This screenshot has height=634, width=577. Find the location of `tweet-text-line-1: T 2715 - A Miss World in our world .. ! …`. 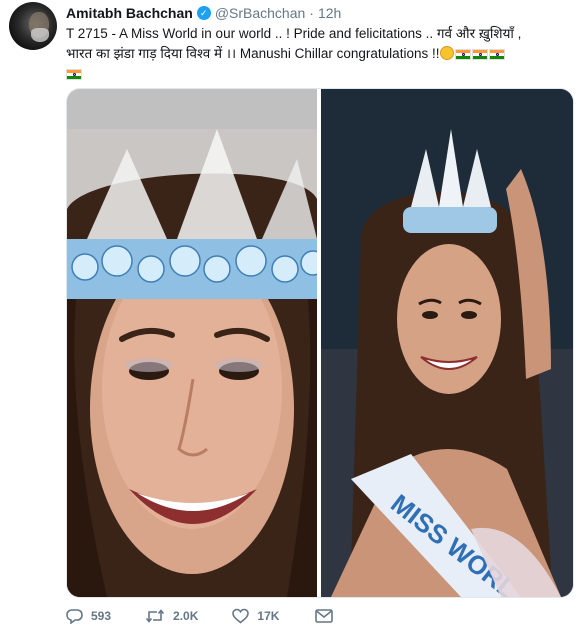

tweet-text-line-1: T 2715 - A Miss World in our world .. ! … is located at coordinates (294, 33).